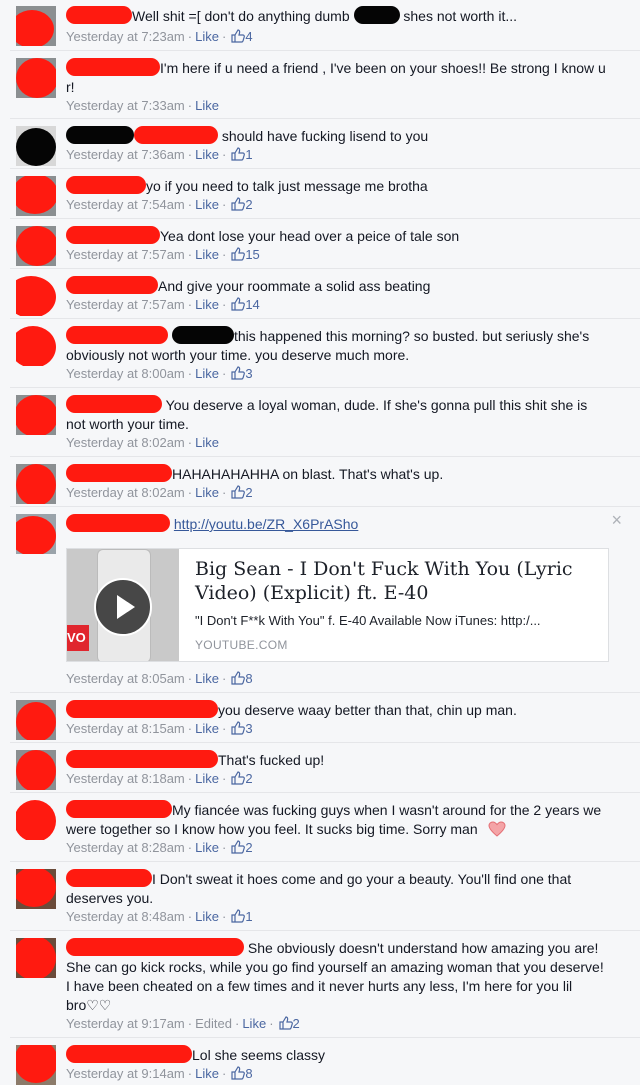 The image size is (640, 1085). What do you see at coordinates (252, 304) in the screenshot?
I see `like-count: 14` at bounding box center [252, 304].